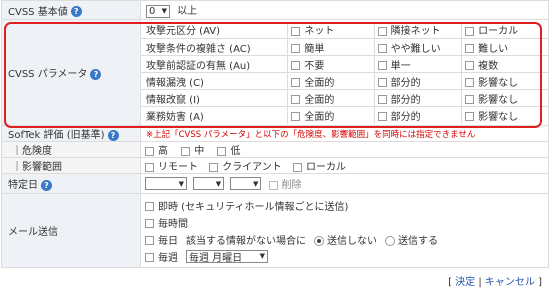 The height and width of the screenshot is (293, 550). I want to click on cvss-param-option: 単一, so click(394, 64).